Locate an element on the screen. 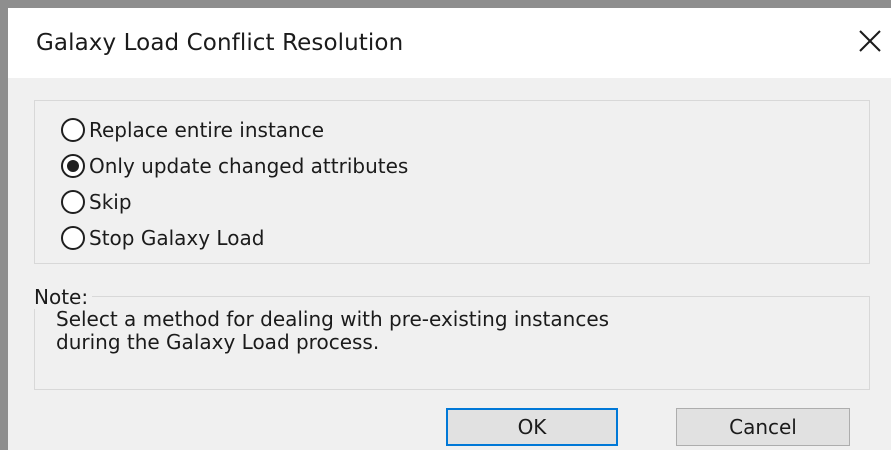 The height and width of the screenshot is (450, 891). radio-label: Only update changed attributes is located at coordinates (248, 166).